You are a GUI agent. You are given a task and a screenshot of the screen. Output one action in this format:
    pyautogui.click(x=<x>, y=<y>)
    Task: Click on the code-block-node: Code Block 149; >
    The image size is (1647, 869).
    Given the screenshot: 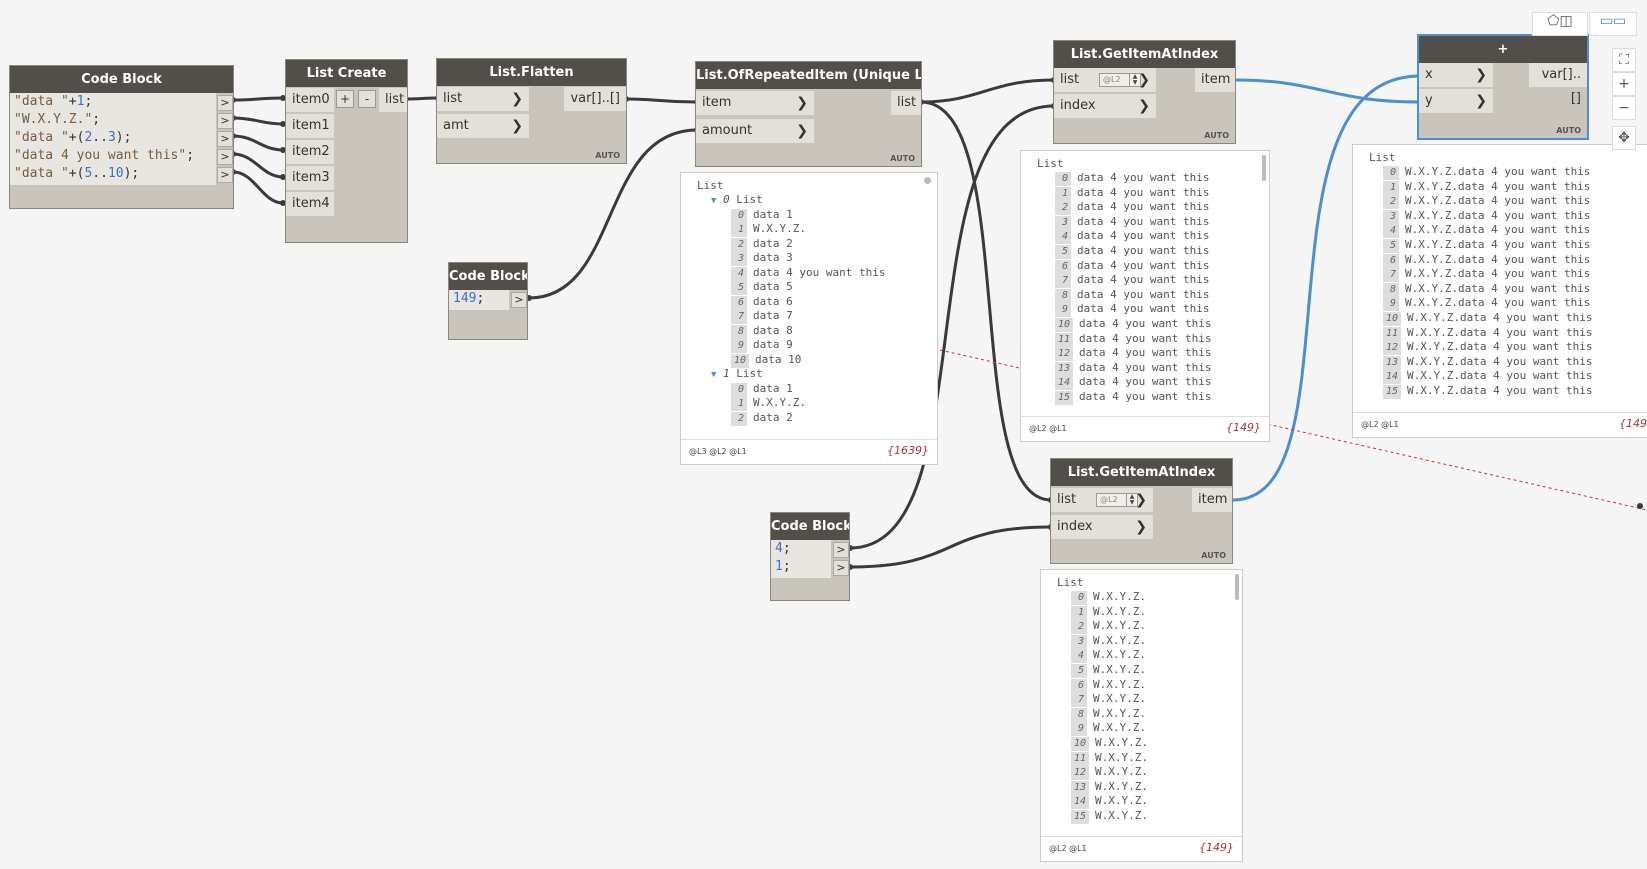 What is the action you would take?
    pyautogui.click(x=488, y=301)
    